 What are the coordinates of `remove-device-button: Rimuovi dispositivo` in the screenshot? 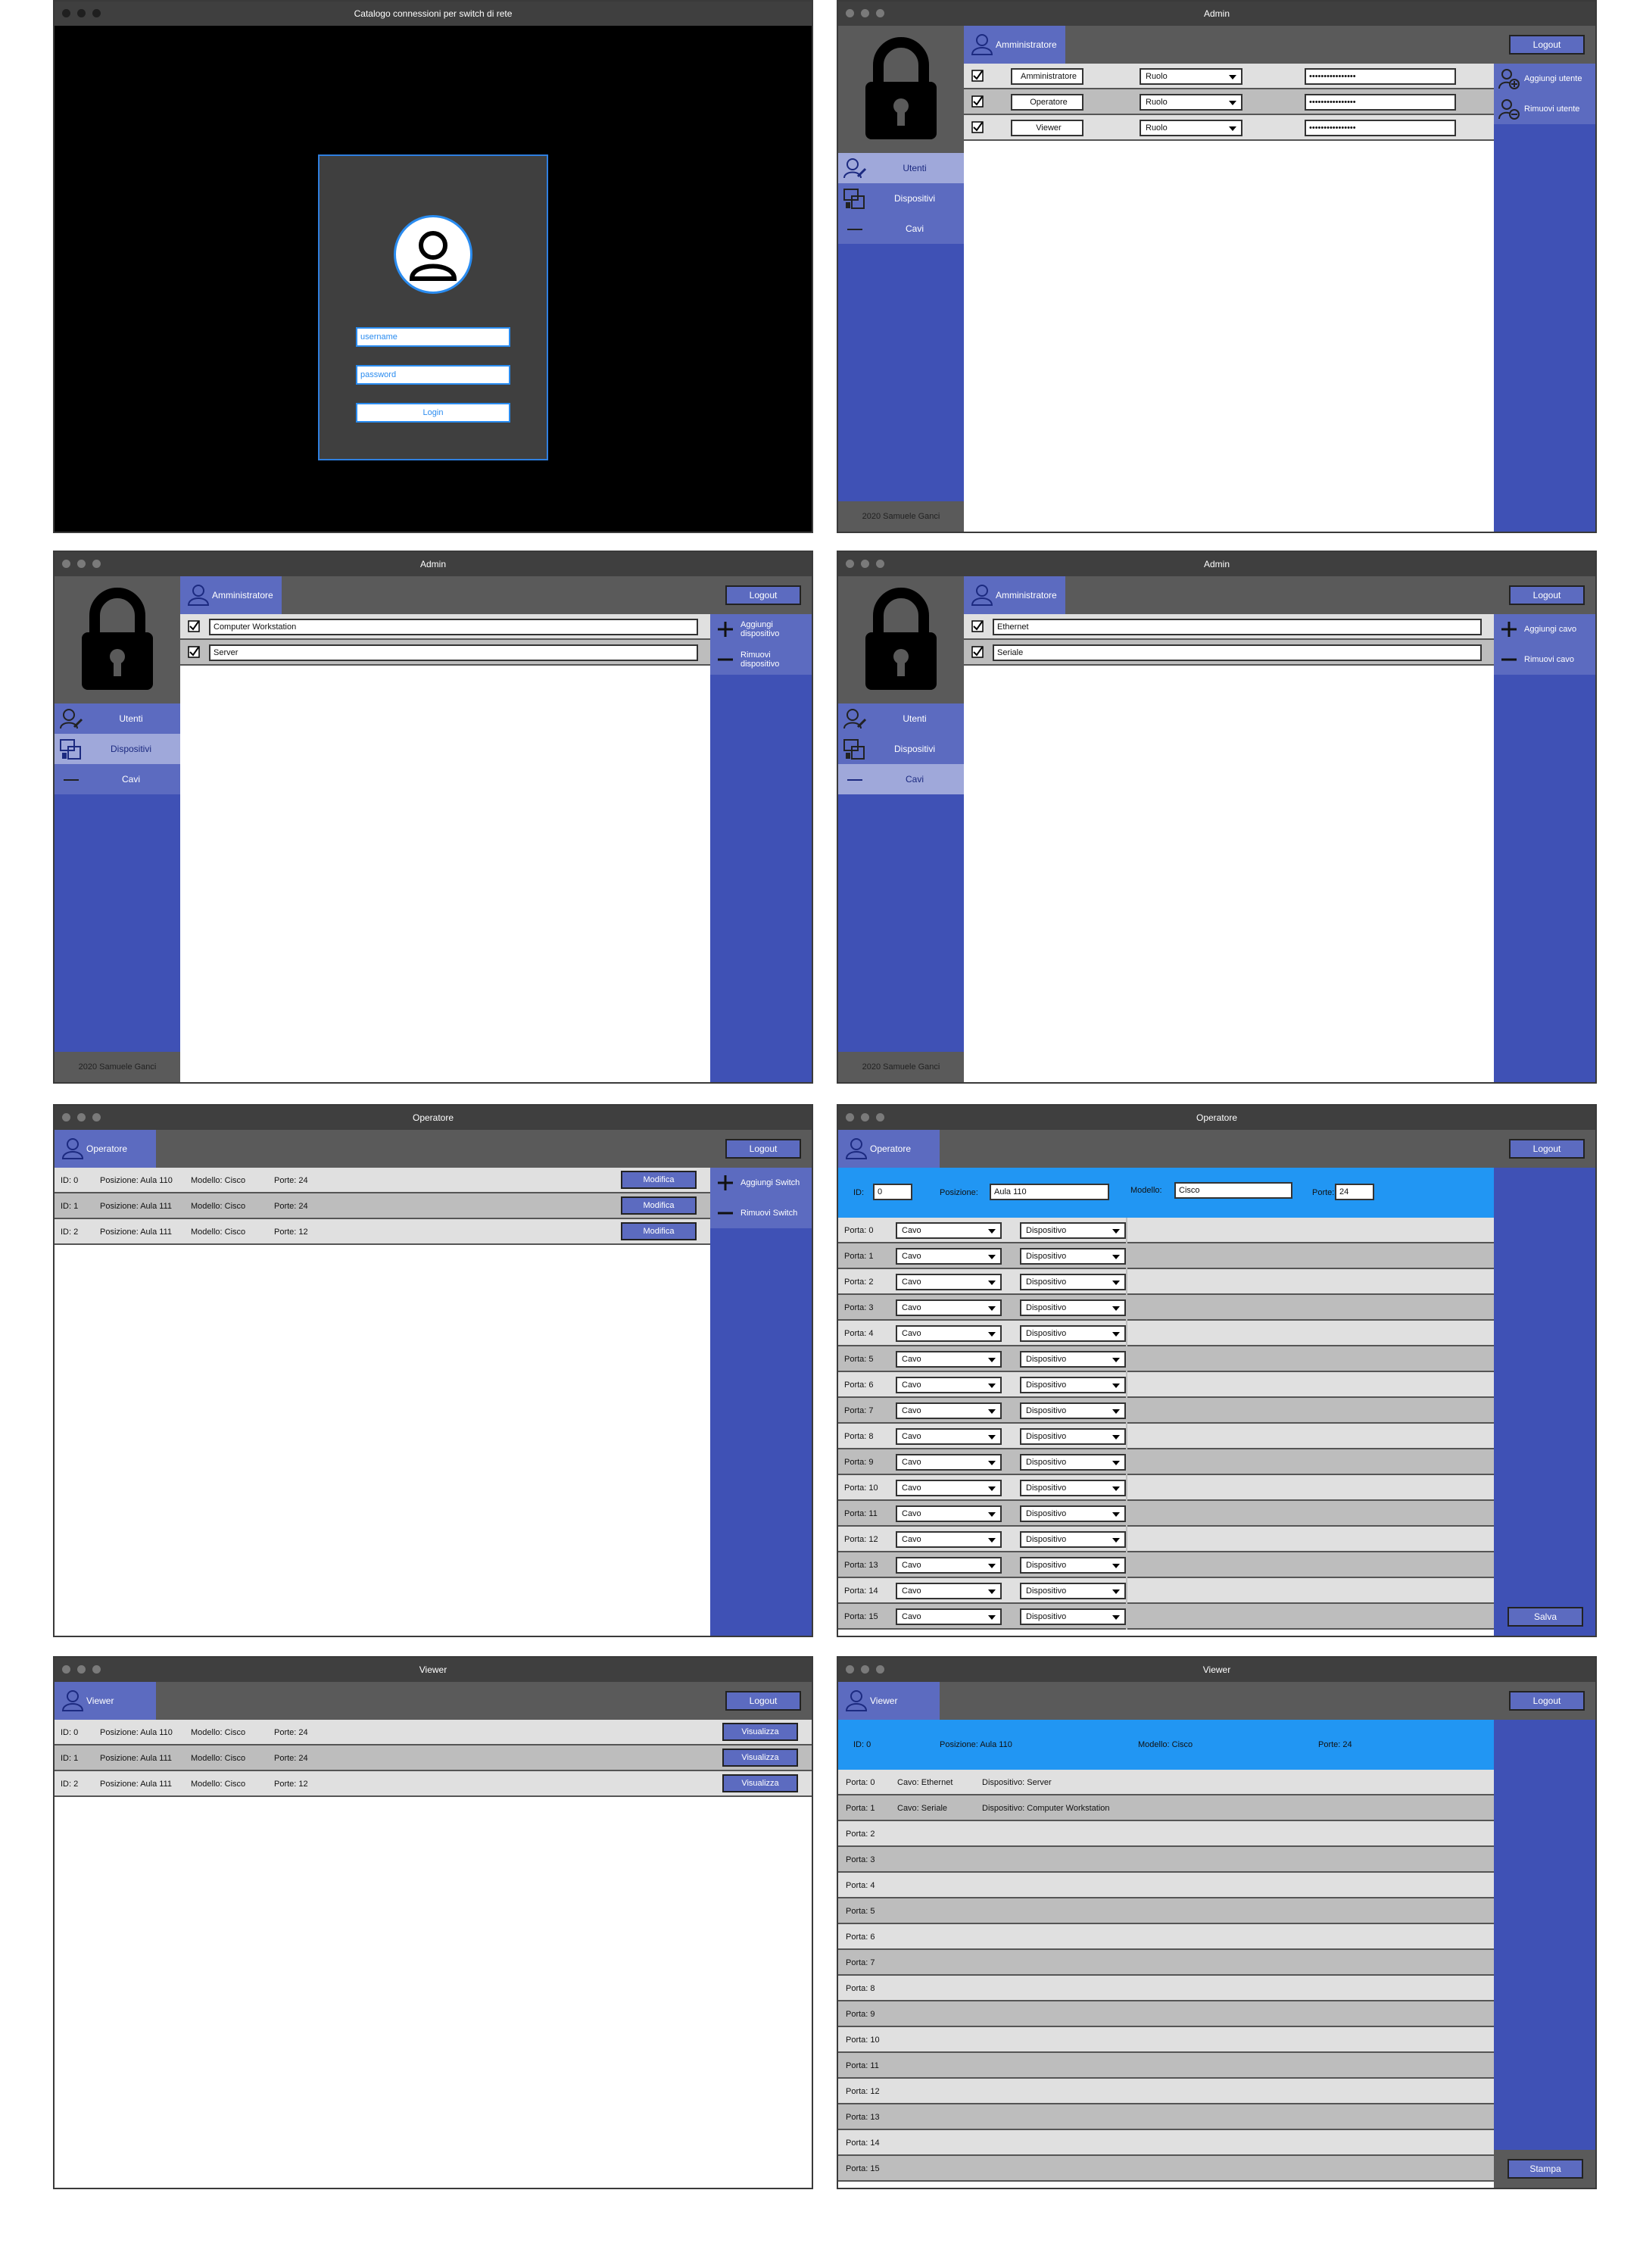 It's located at (761, 660).